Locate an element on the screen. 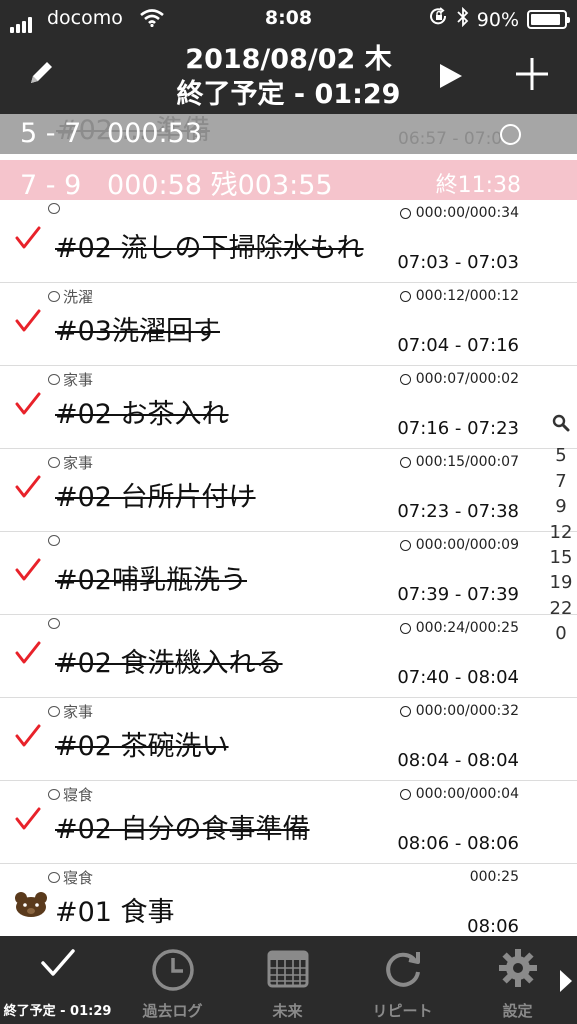  task-counter: 000:24/000:25 is located at coordinates (459, 628).